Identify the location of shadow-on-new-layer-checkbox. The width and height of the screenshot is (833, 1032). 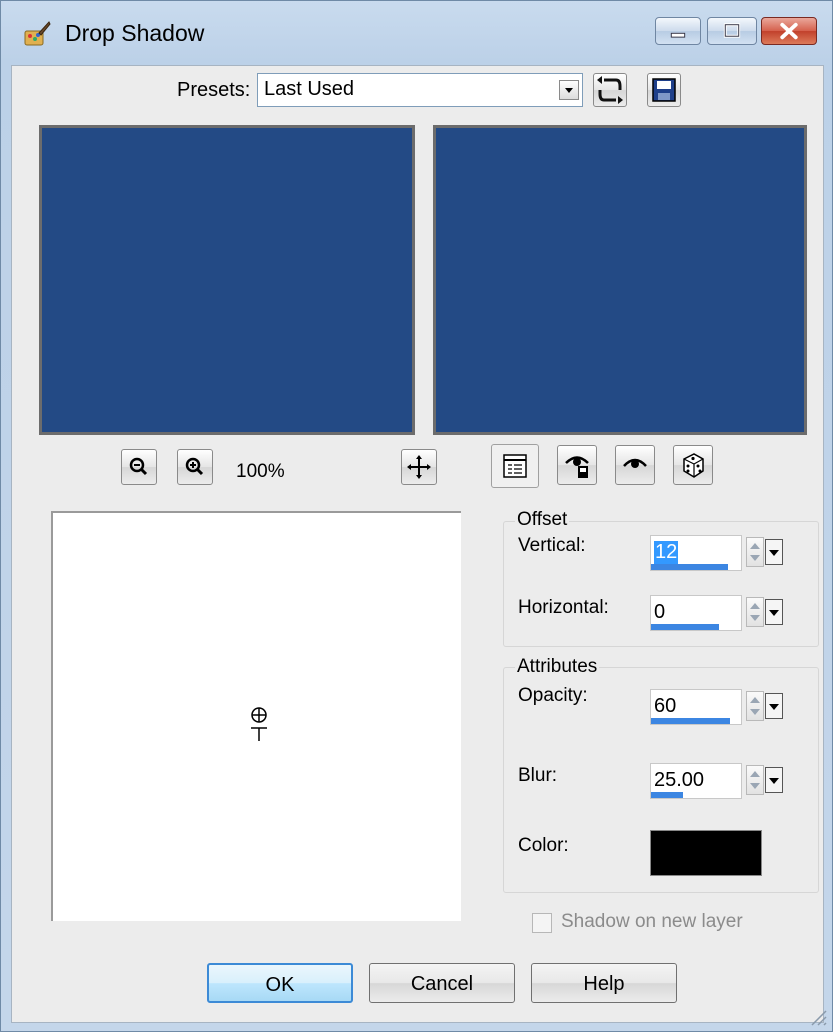
(542, 923).